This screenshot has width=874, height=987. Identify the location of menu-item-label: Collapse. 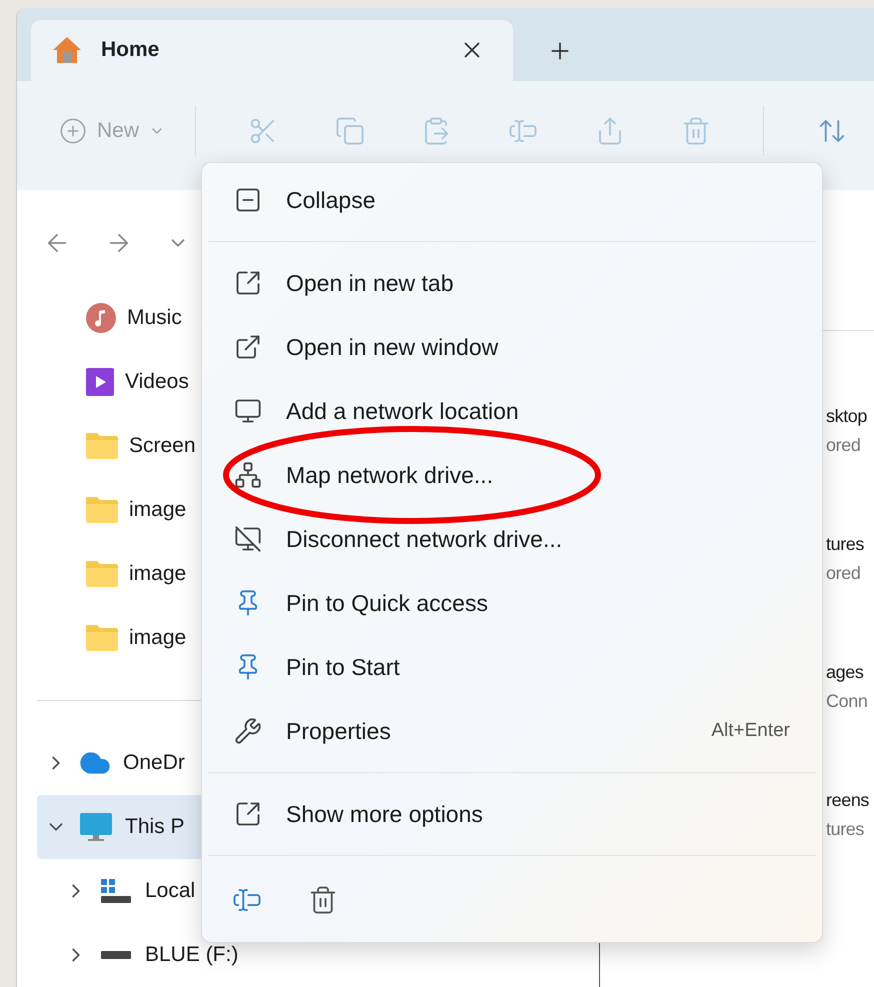
(331, 200).